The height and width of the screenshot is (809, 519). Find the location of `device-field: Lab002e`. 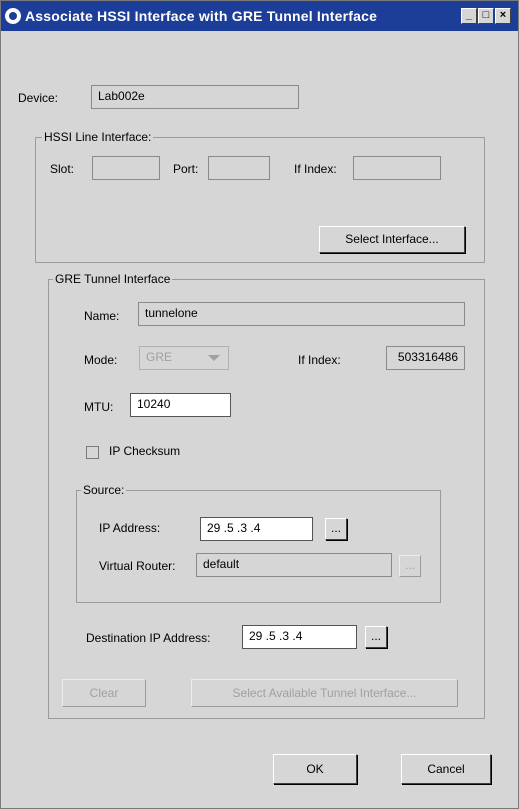

device-field: Lab002e is located at coordinates (195, 97).